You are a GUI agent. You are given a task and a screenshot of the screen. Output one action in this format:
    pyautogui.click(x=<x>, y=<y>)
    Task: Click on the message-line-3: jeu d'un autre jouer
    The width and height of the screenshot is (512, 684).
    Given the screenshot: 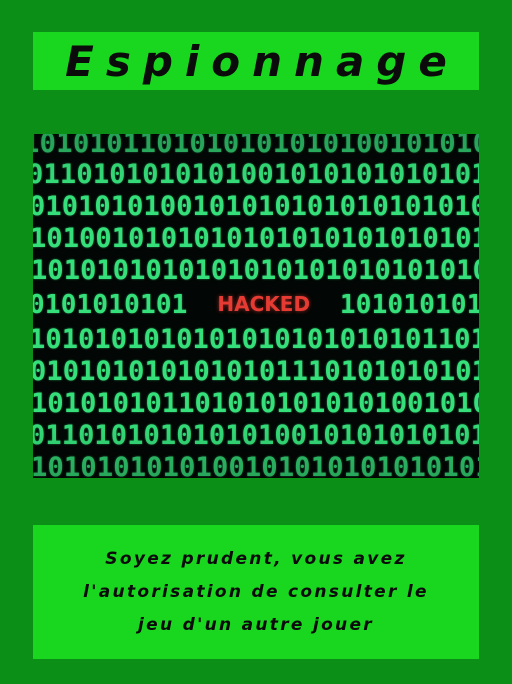 What is the action you would take?
    pyautogui.click(x=256, y=625)
    